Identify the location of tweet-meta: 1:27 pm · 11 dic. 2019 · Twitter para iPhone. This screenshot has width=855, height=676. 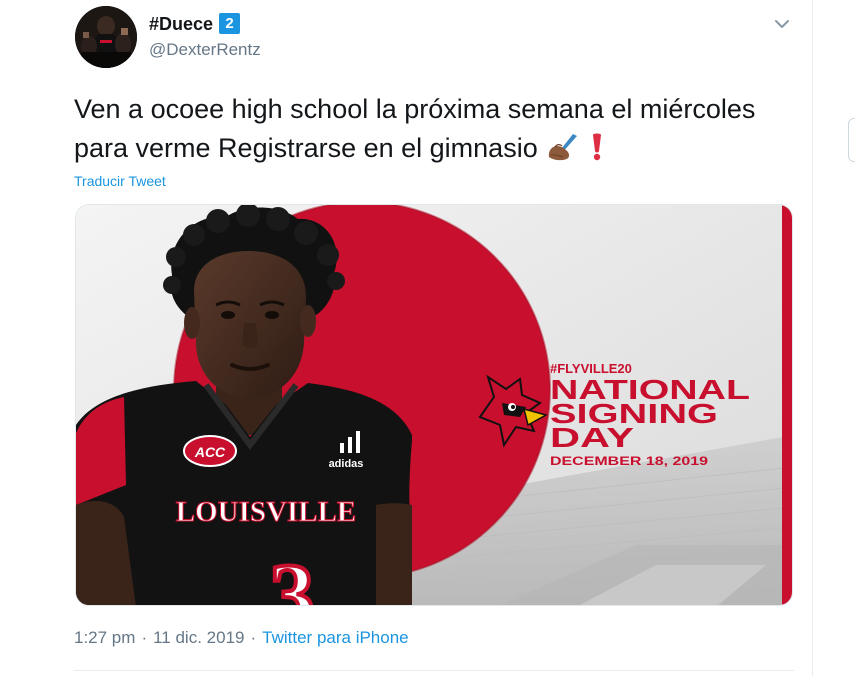
(241, 638).